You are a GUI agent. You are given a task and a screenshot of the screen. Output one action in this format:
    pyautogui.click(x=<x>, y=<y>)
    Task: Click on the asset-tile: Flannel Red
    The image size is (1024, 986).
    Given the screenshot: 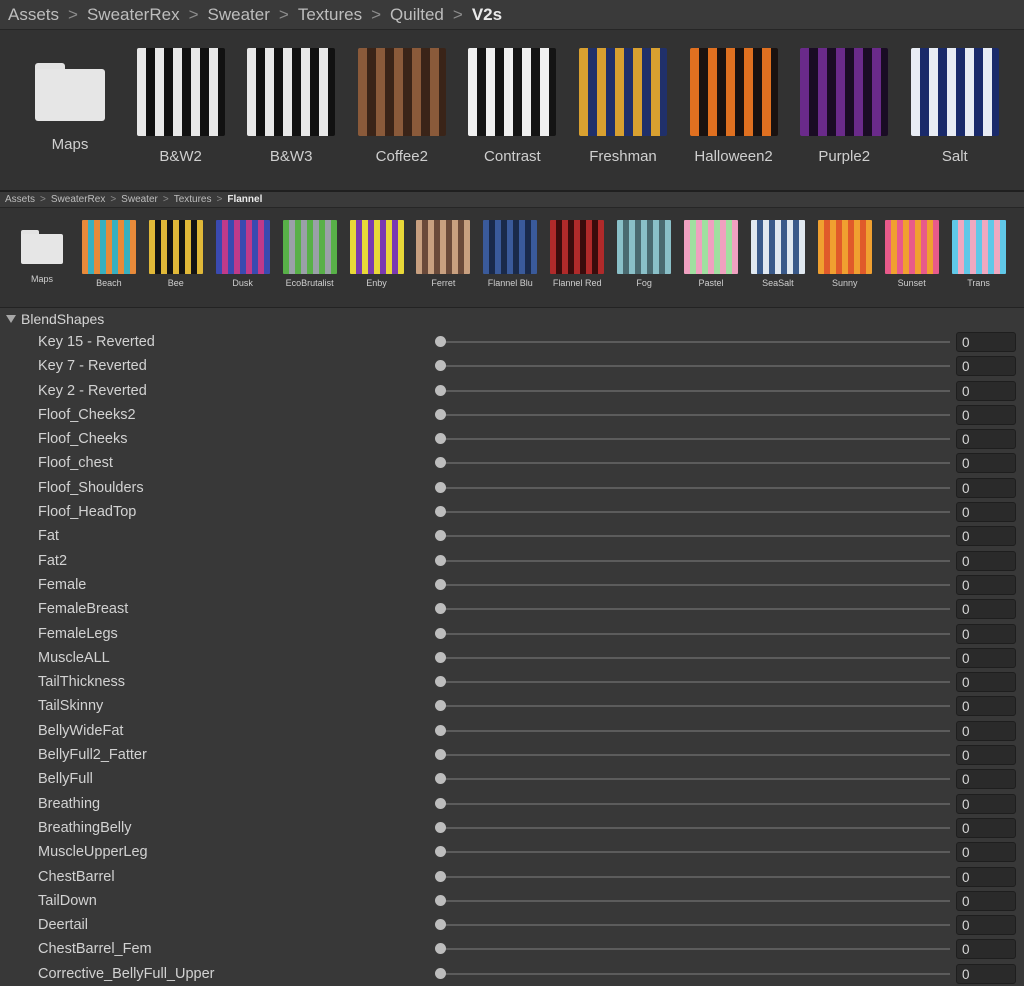 What is the action you would take?
    pyautogui.click(x=577, y=254)
    